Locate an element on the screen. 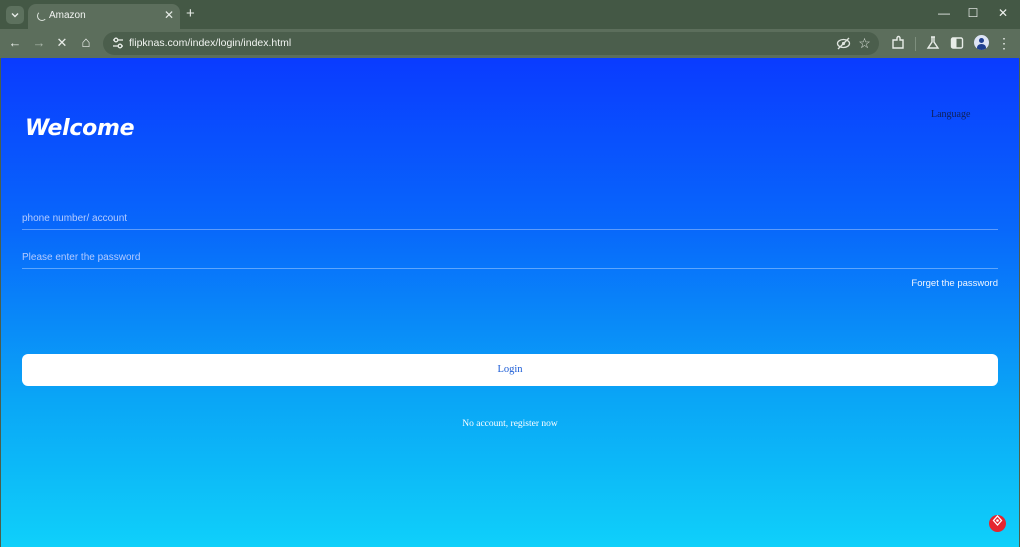 This screenshot has height=547, width=1020. home-icon: ⌂ is located at coordinates (86, 43).